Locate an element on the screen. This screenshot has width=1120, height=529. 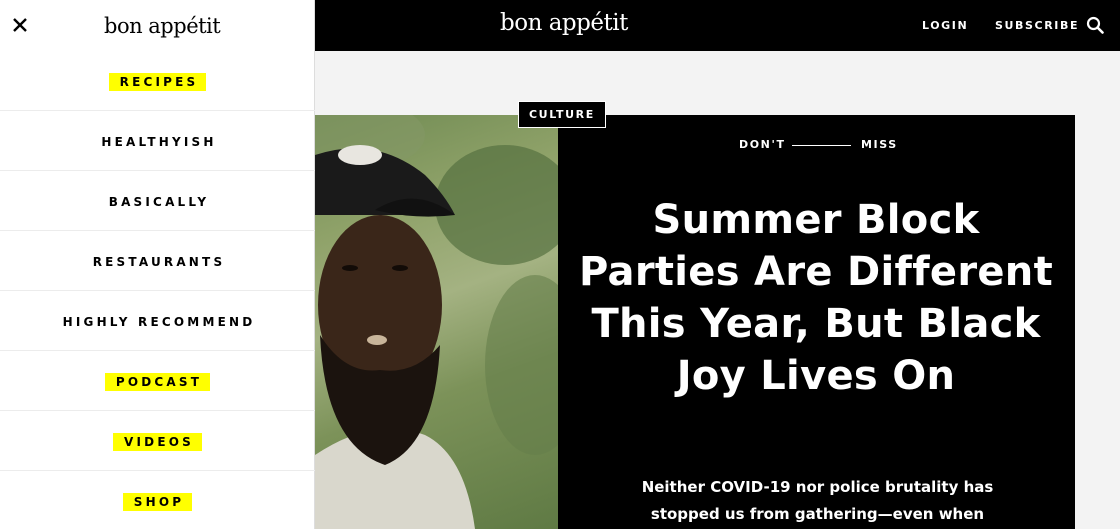
menu-item-label: RECIPES is located at coordinates (157, 81).